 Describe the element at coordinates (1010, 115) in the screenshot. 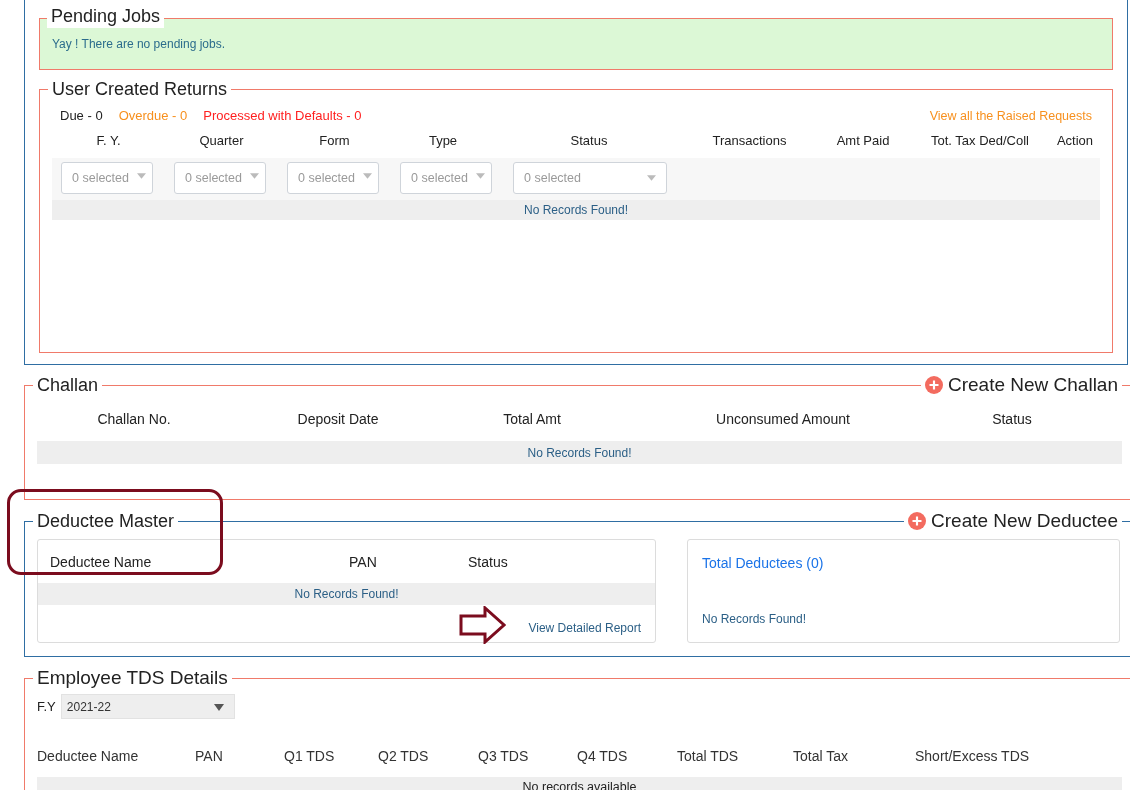

I see `raised-requests-link: View all the Raised Requests` at that location.